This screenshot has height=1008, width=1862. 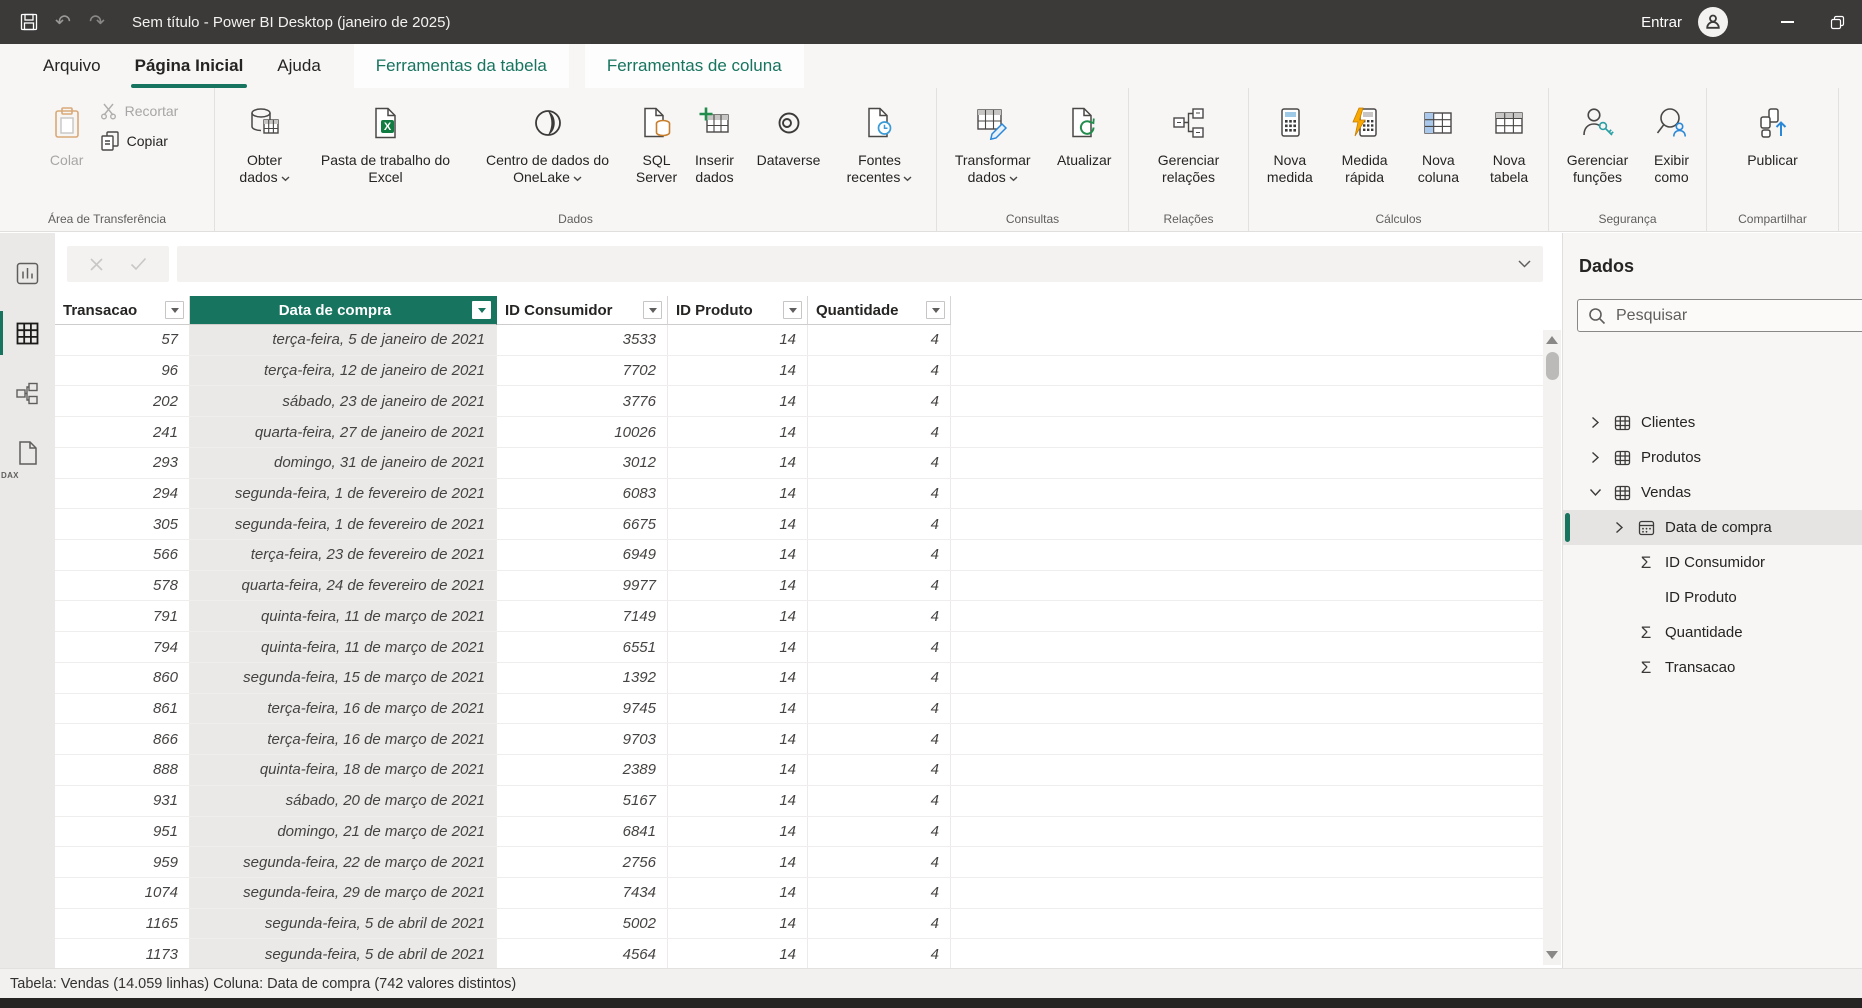 What do you see at coordinates (1598, 141) in the screenshot?
I see `manage-roles-button: Gerenciar funções` at bounding box center [1598, 141].